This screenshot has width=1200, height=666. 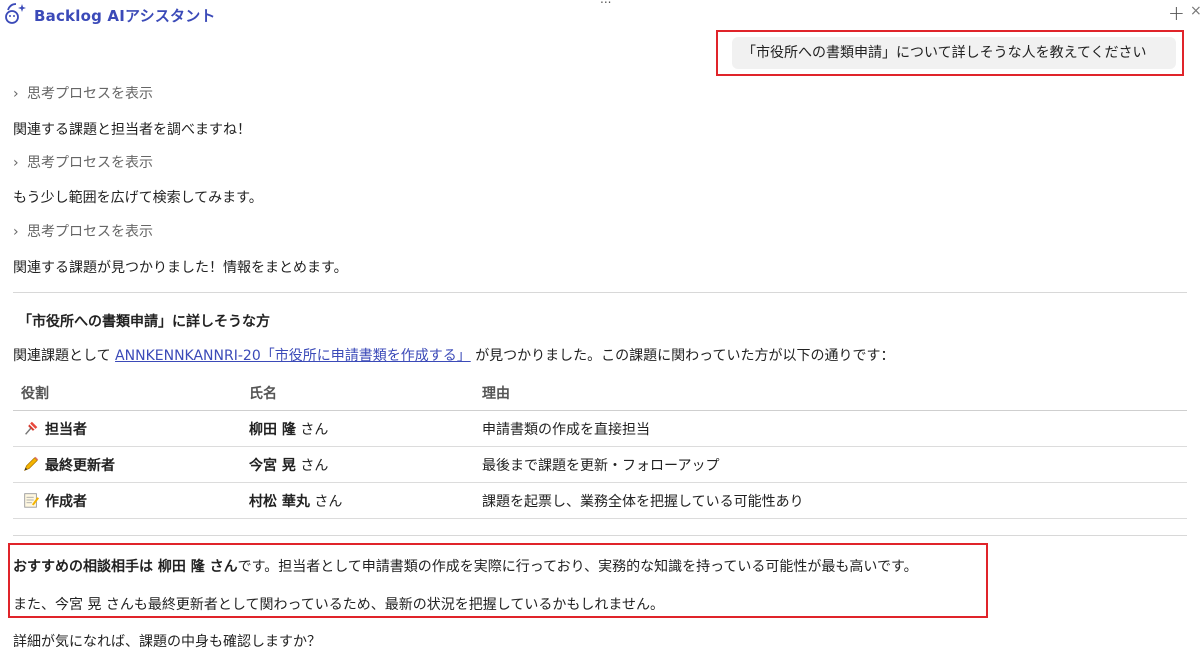 What do you see at coordinates (125, 16) in the screenshot?
I see `assistant-title: Backlog AIアシスタント` at bounding box center [125, 16].